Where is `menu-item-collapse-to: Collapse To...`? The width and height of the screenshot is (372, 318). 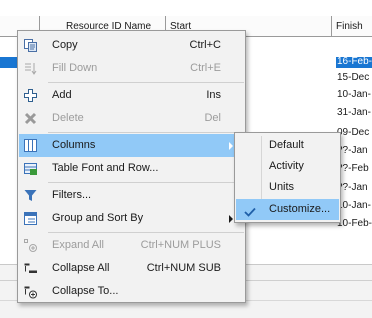
menu-item-collapse-to: Collapse To... is located at coordinates (132, 291).